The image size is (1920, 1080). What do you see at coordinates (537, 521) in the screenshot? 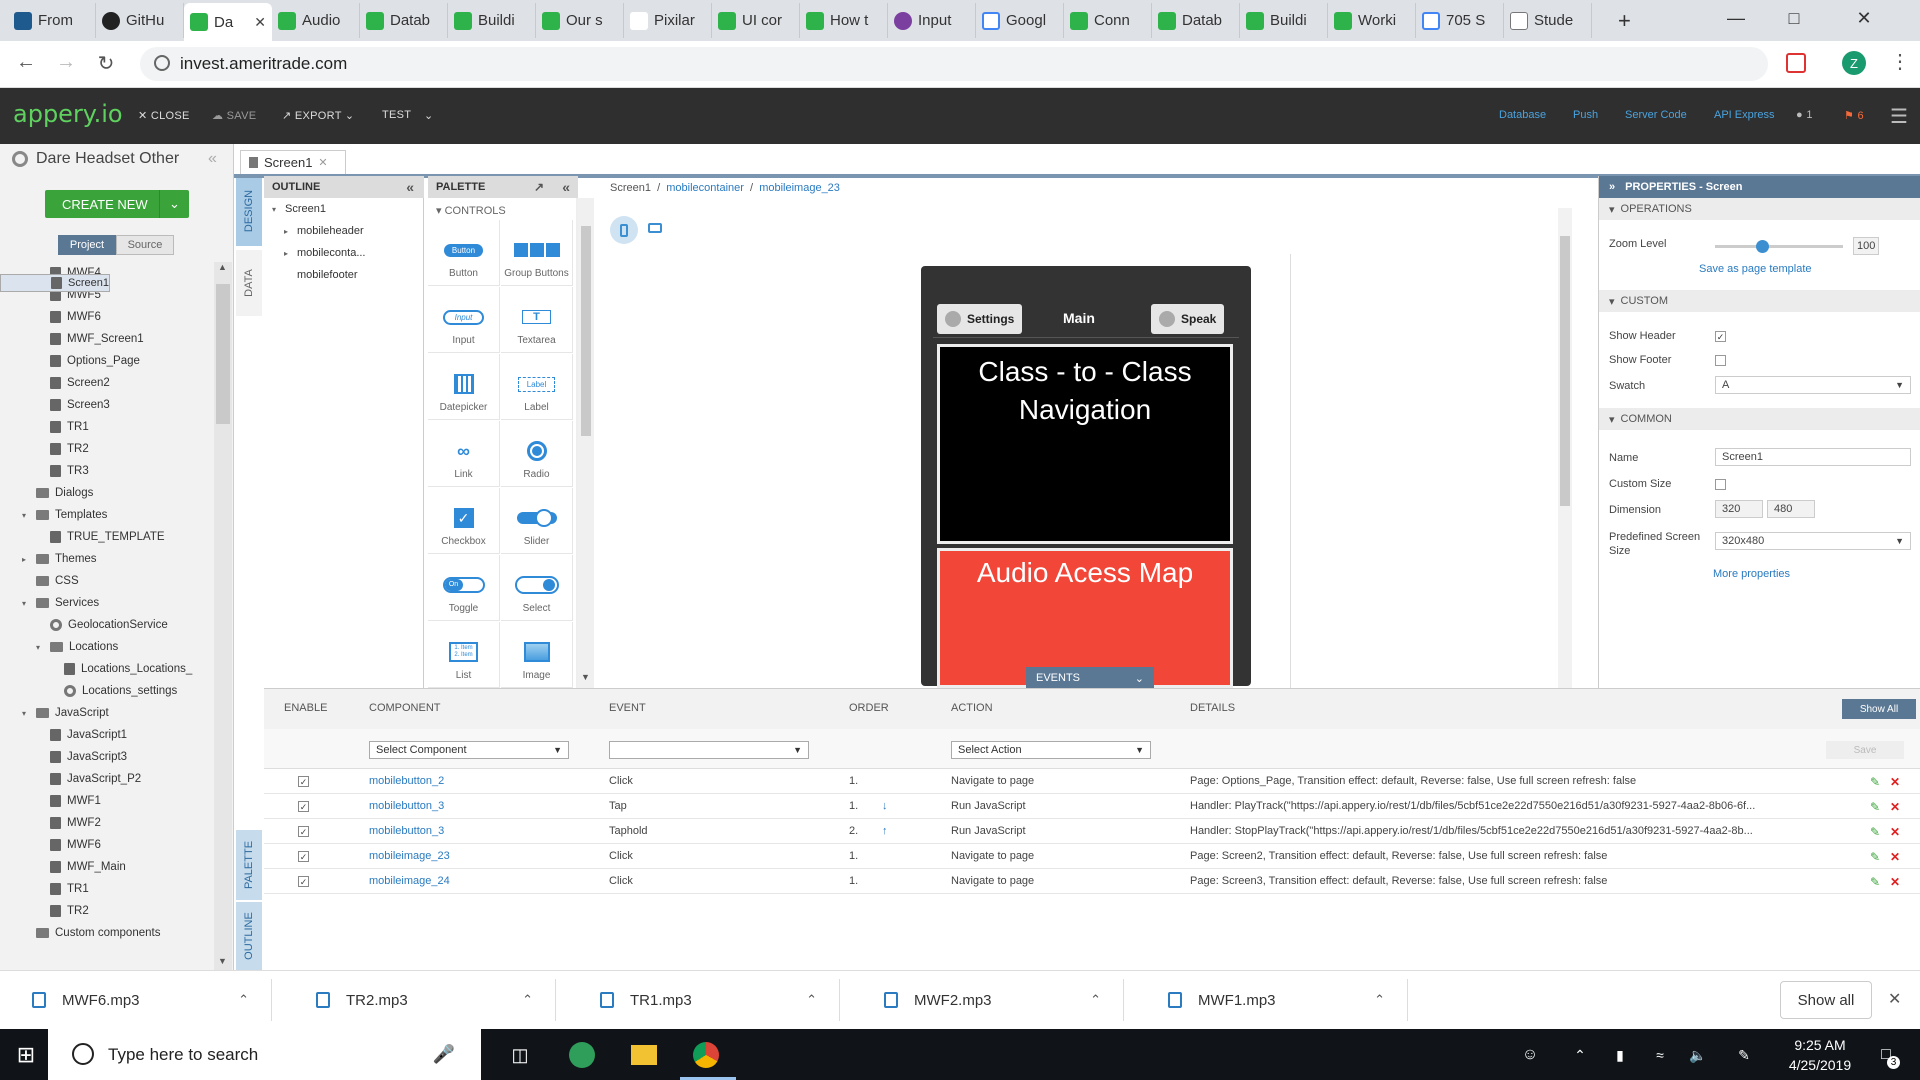
I see `palette-item-slider: Slider` at bounding box center [537, 521].